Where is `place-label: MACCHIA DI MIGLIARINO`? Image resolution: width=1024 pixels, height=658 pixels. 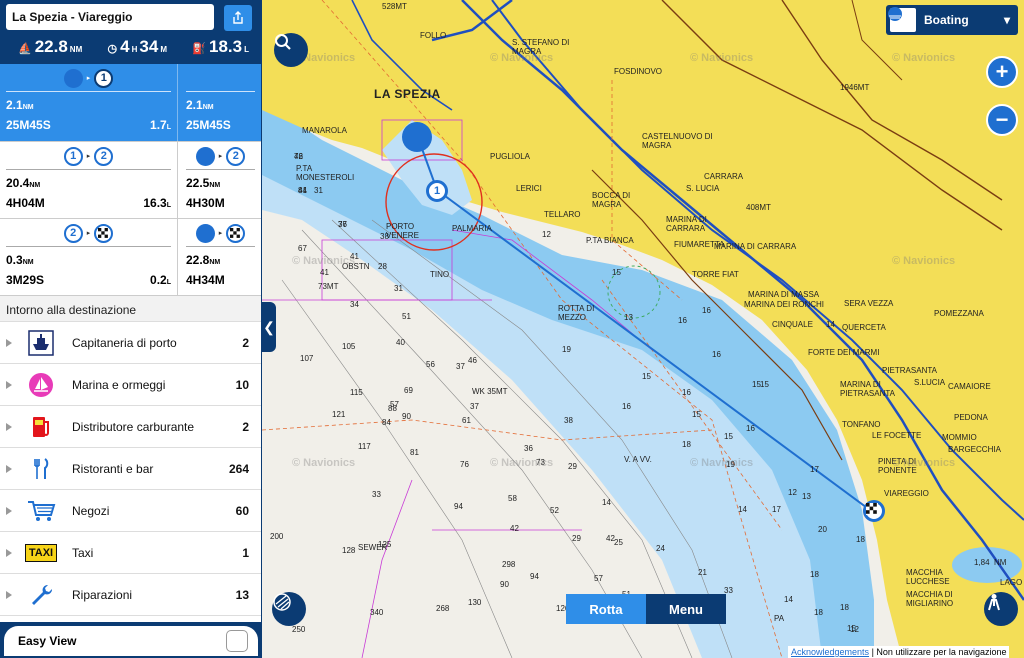 place-label: MACCHIA DI MIGLIARINO is located at coordinates (930, 599).